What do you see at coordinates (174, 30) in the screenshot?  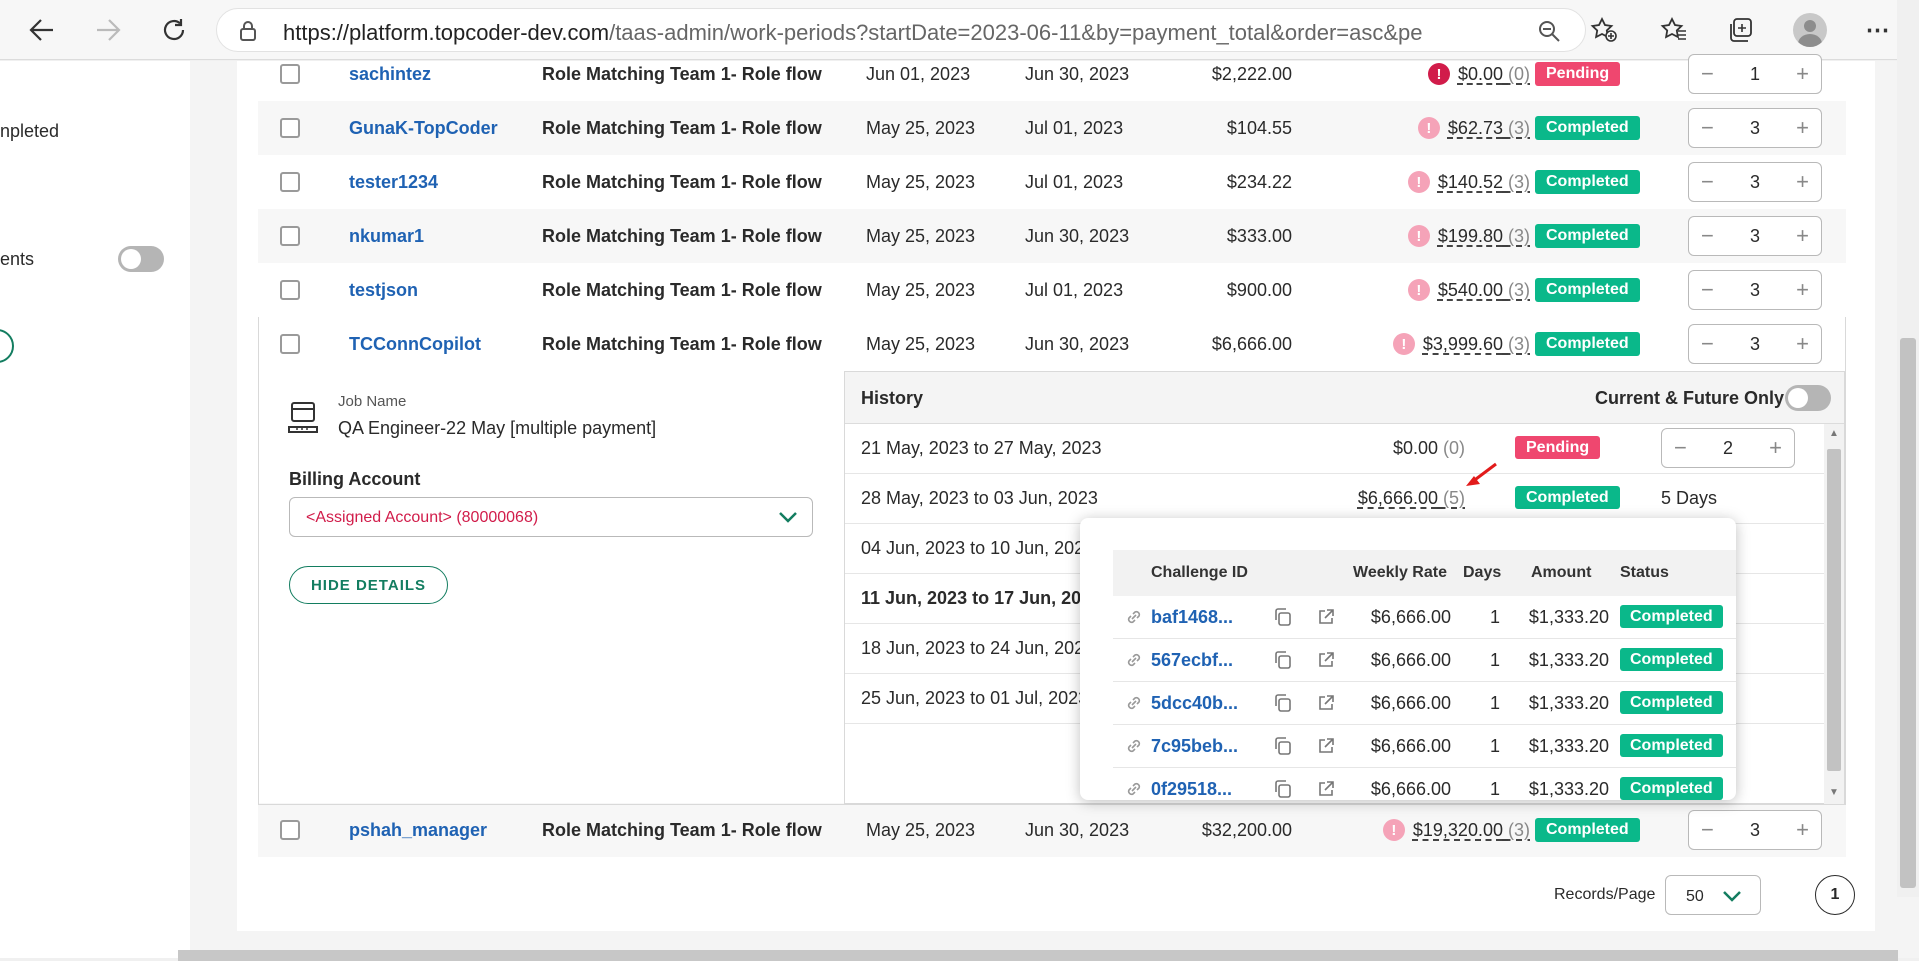 I see `reload-icon` at bounding box center [174, 30].